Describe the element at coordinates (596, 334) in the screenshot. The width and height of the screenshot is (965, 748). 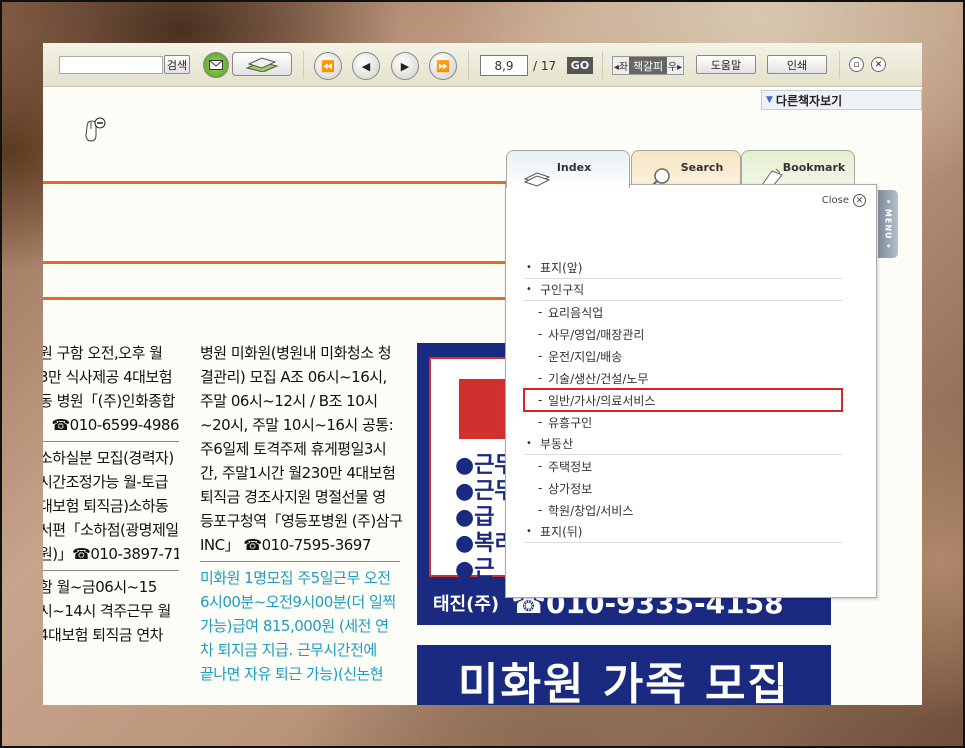
I see `index-item-label: 사무/영업/매장관리` at that location.